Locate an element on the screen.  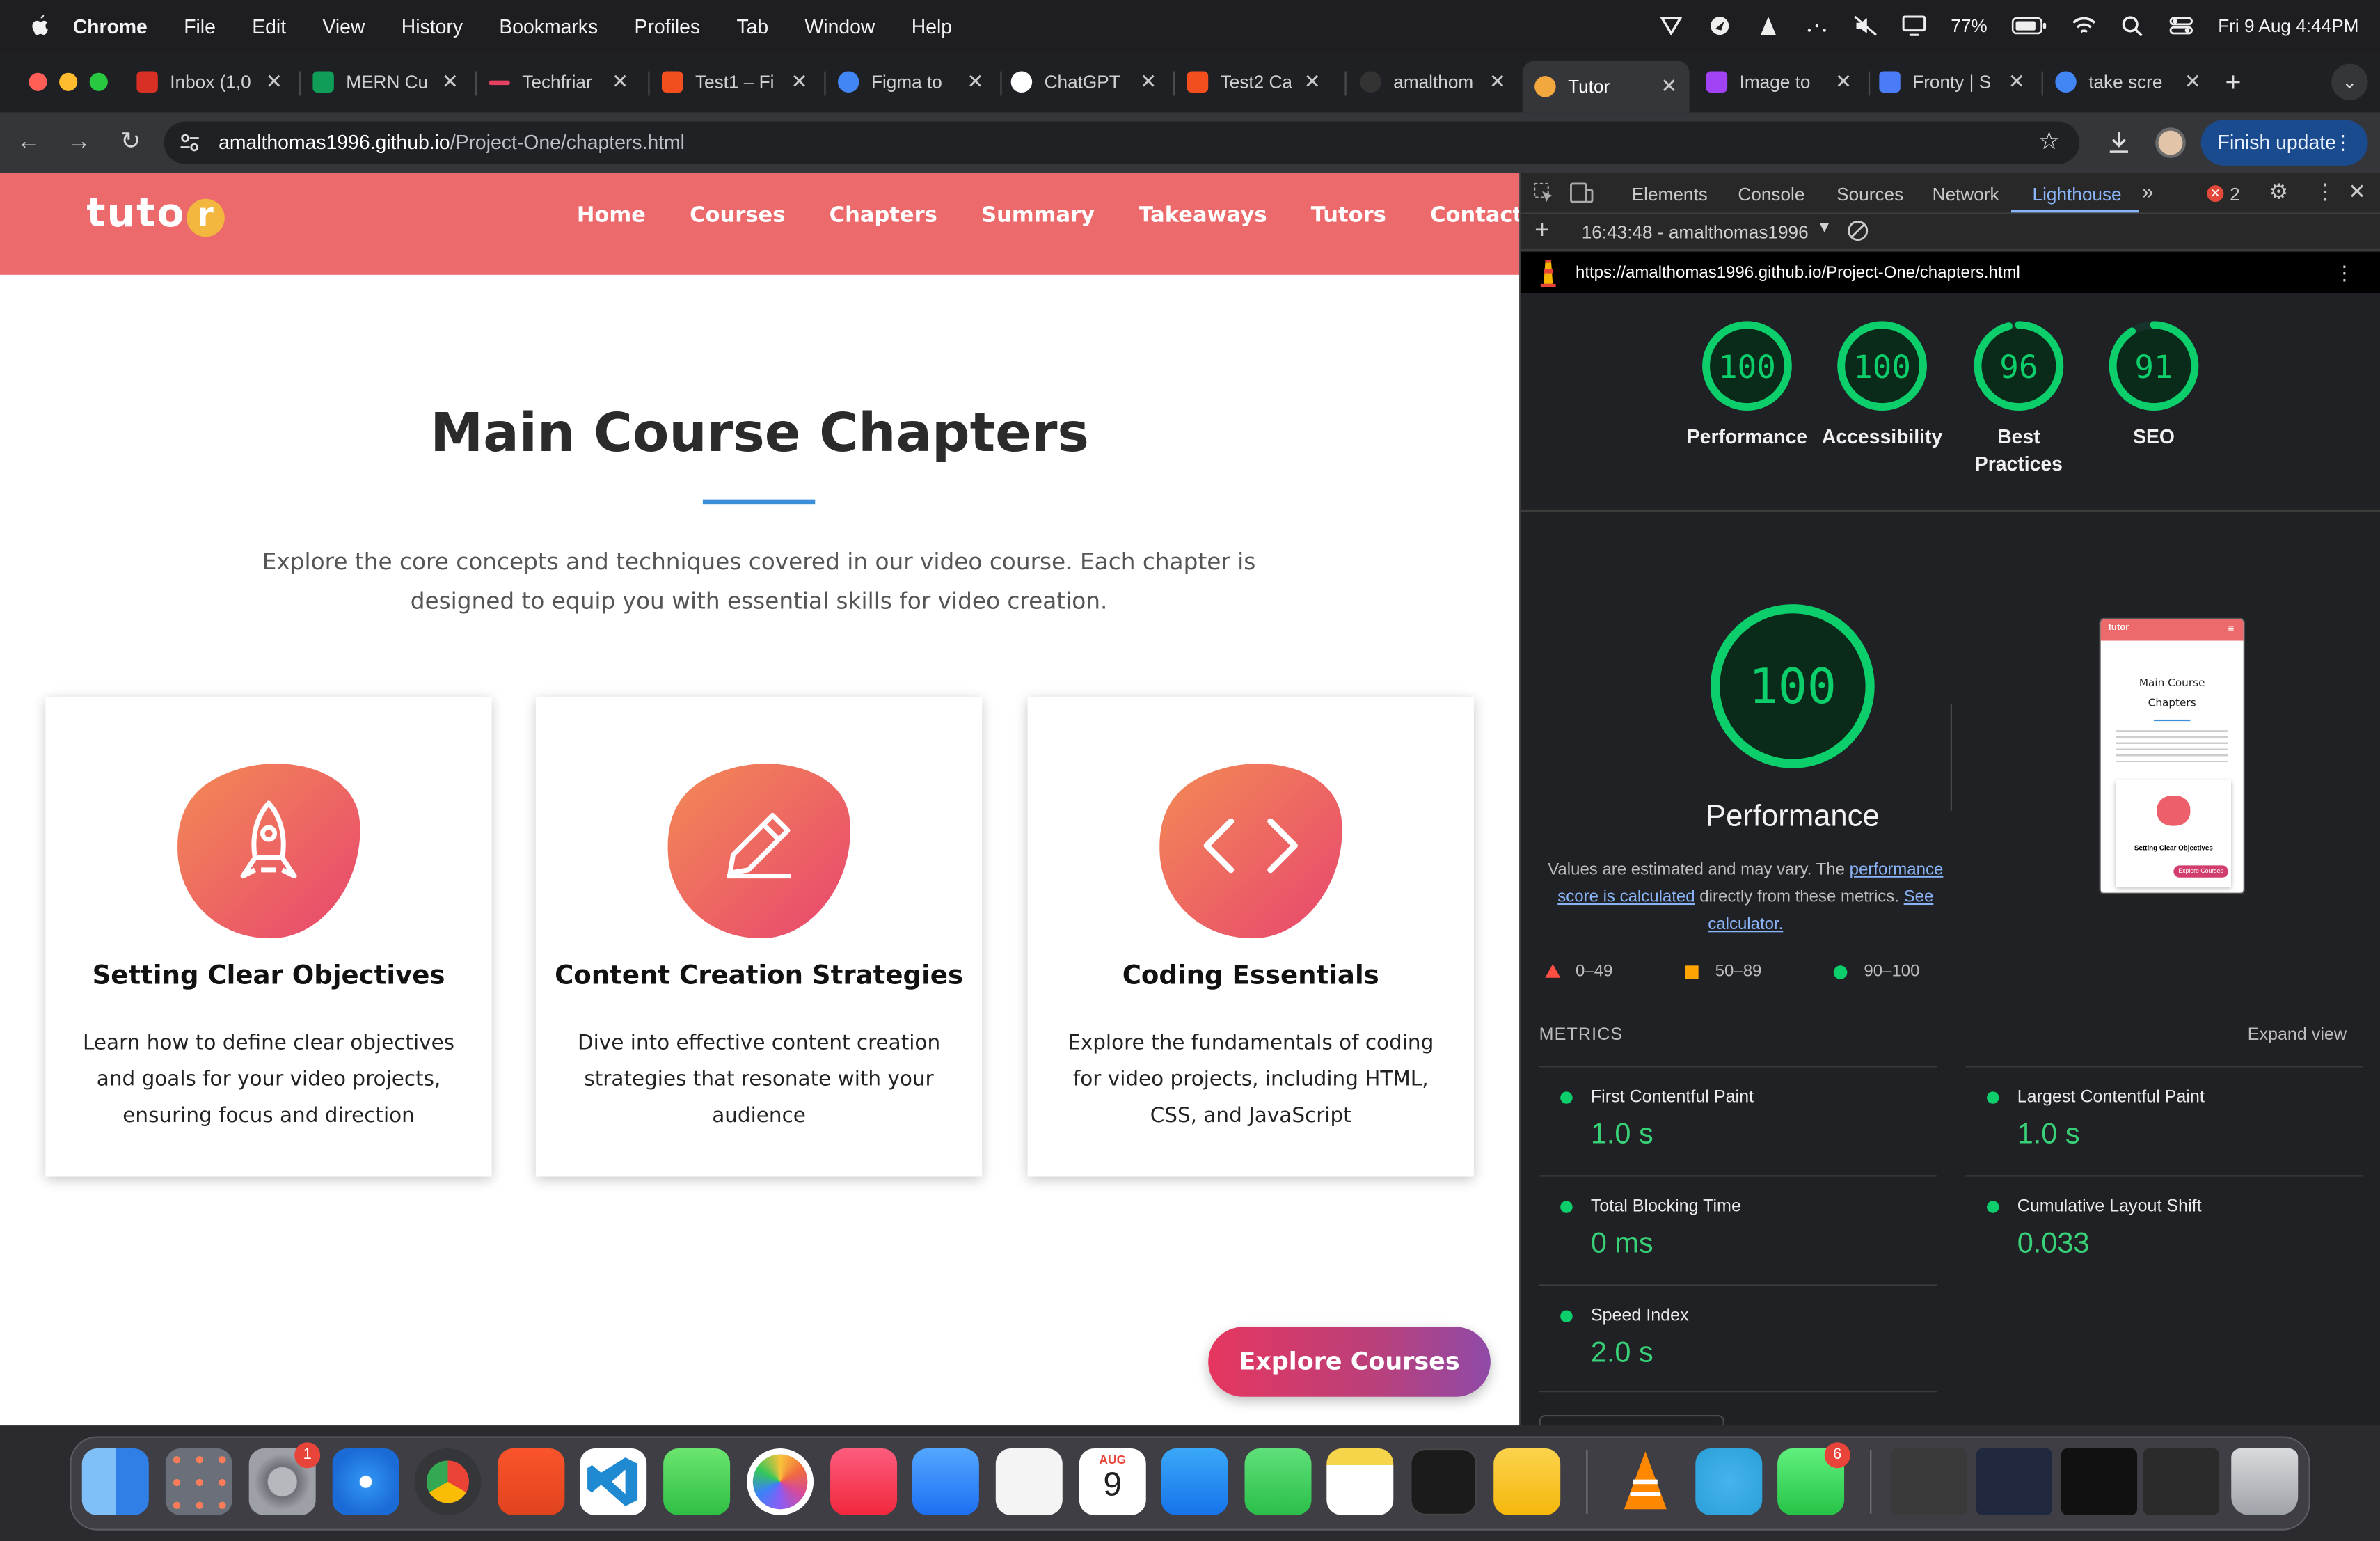
expand-view-button: Expand view is located at coordinates (2297, 1036).